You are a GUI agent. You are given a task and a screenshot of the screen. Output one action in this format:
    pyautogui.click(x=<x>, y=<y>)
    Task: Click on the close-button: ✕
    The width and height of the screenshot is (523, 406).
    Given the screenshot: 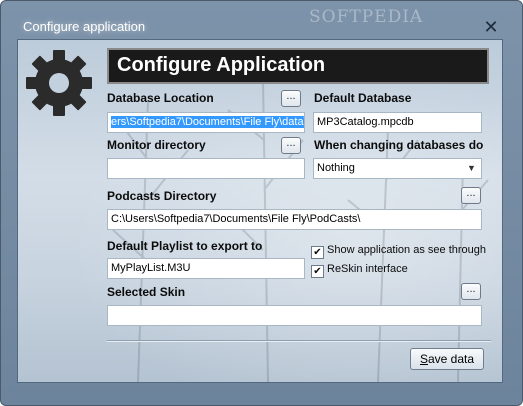 What is the action you would take?
    pyautogui.click(x=491, y=27)
    